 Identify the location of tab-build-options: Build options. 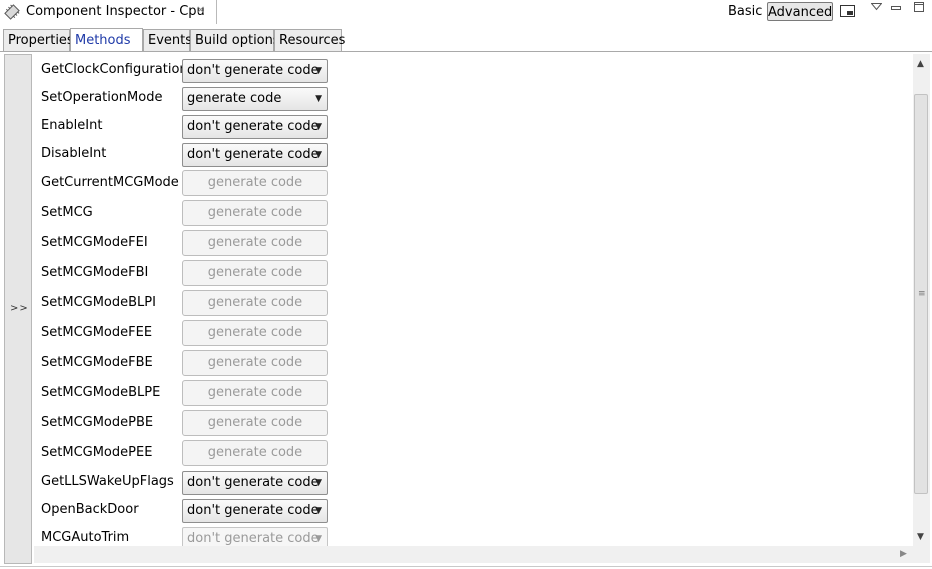
(235, 40).